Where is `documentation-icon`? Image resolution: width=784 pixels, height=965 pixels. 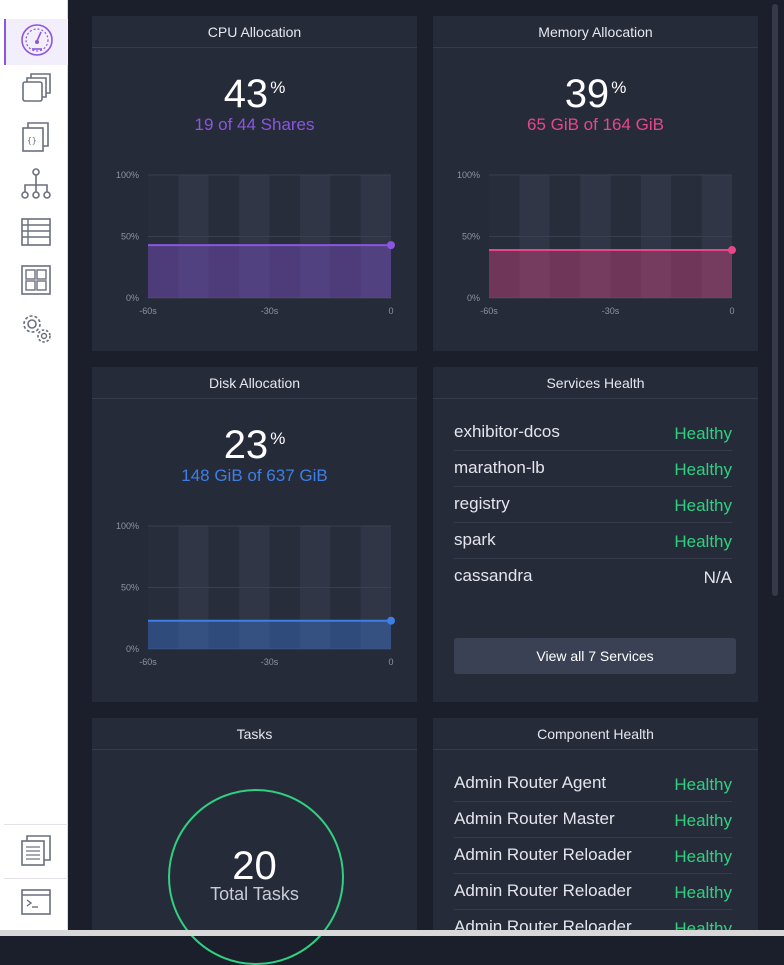 documentation-icon is located at coordinates (36, 852).